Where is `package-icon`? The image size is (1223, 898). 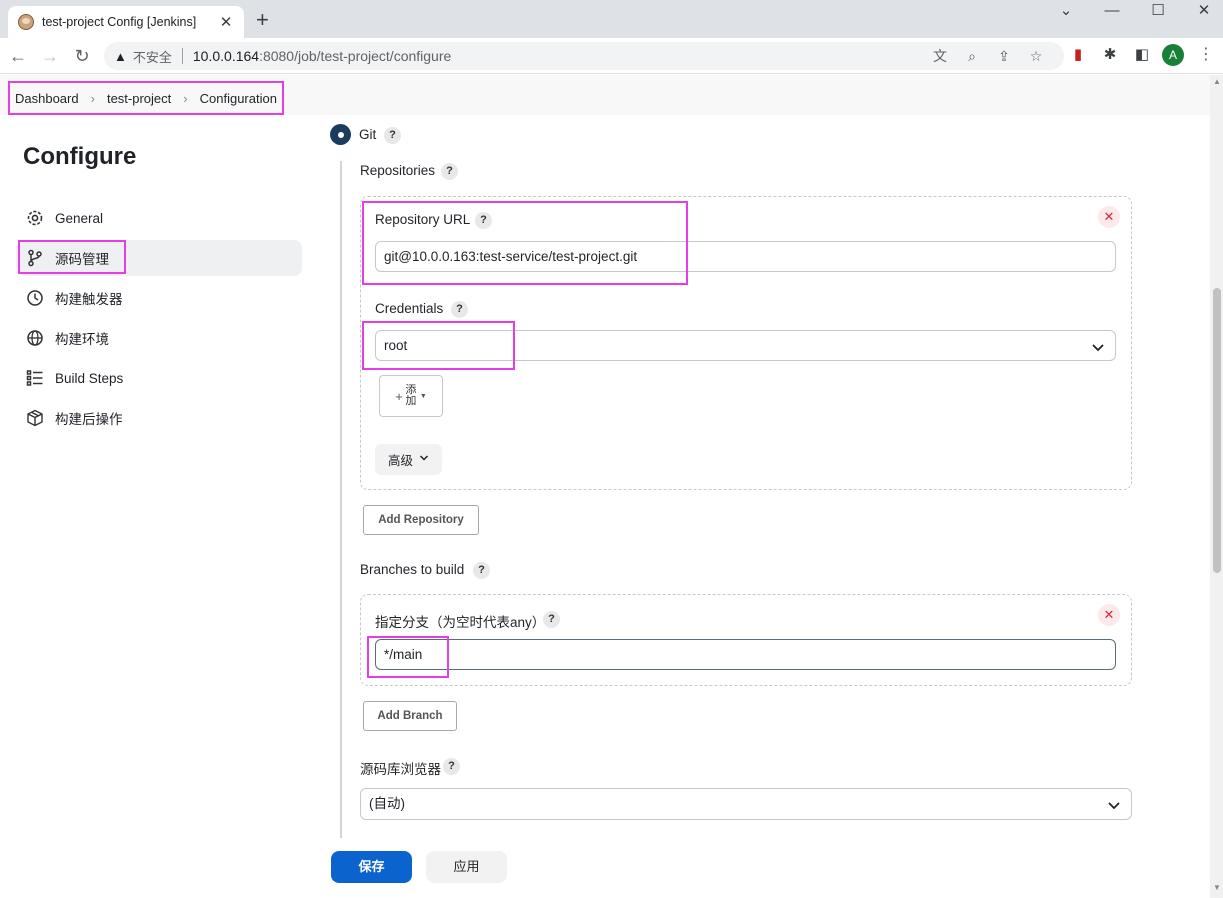
package-icon is located at coordinates (35, 418).